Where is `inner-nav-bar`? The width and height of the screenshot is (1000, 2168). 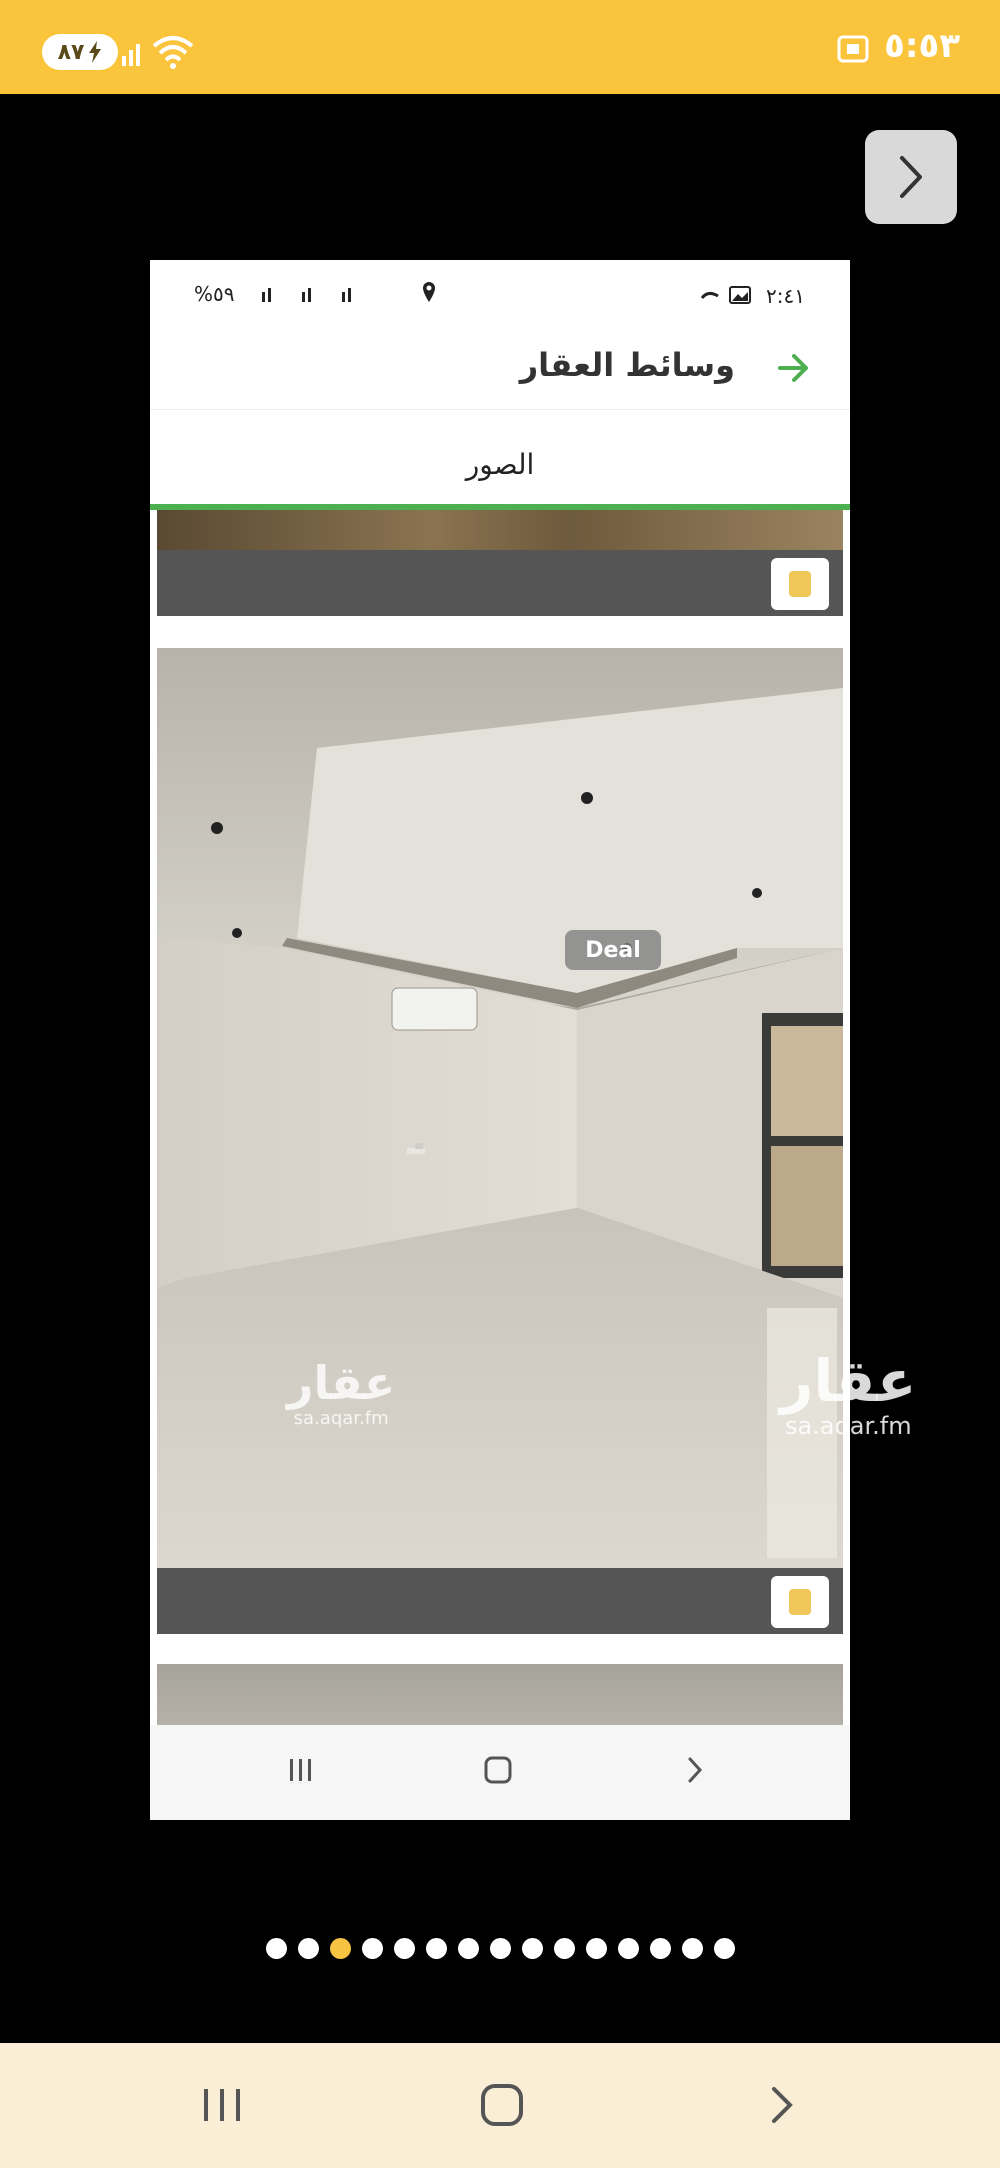 inner-nav-bar is located at coordinates (500, 1772).